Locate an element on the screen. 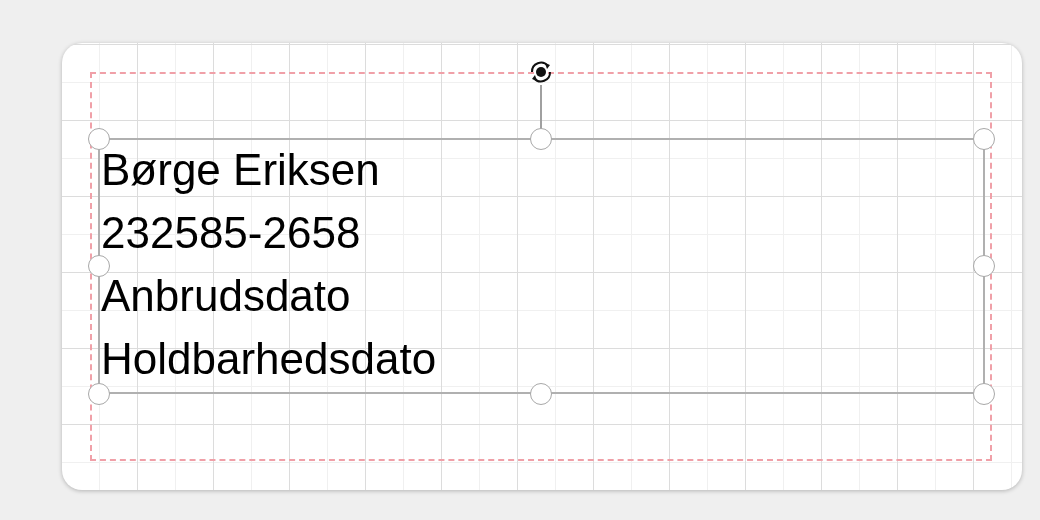 The width and height of the screenshot is (1040, 520). label-text-line: Anbrudsdato is located at coordinates (226, 296).